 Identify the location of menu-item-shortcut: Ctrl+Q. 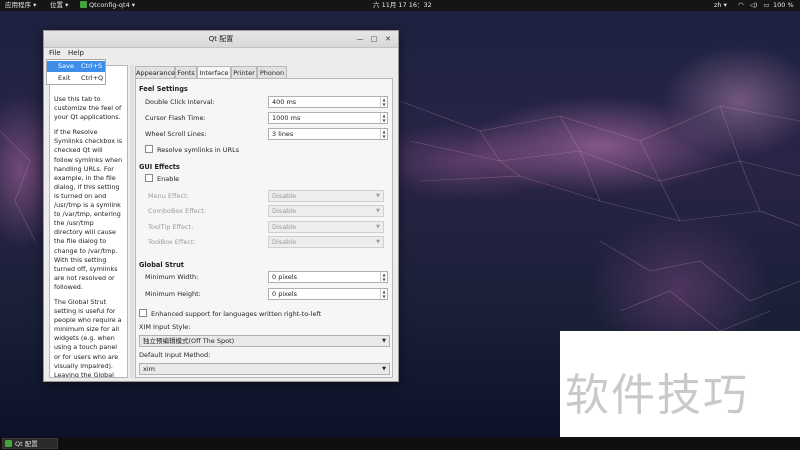
(92, 78).